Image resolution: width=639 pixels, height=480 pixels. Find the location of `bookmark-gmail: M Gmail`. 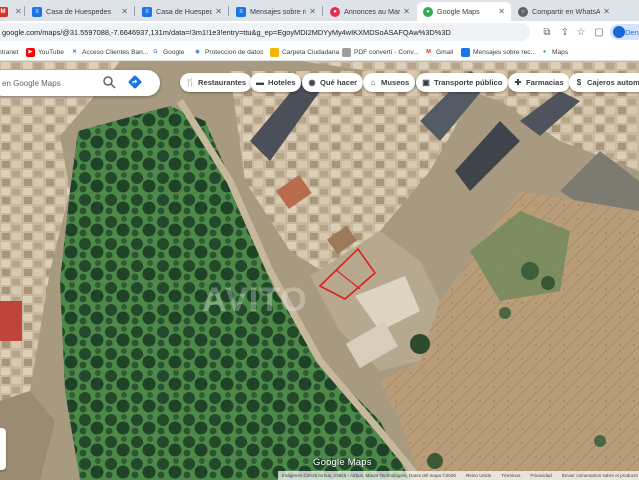

bookmark-gmail: M Gmail is located at coordinates (438, 52).